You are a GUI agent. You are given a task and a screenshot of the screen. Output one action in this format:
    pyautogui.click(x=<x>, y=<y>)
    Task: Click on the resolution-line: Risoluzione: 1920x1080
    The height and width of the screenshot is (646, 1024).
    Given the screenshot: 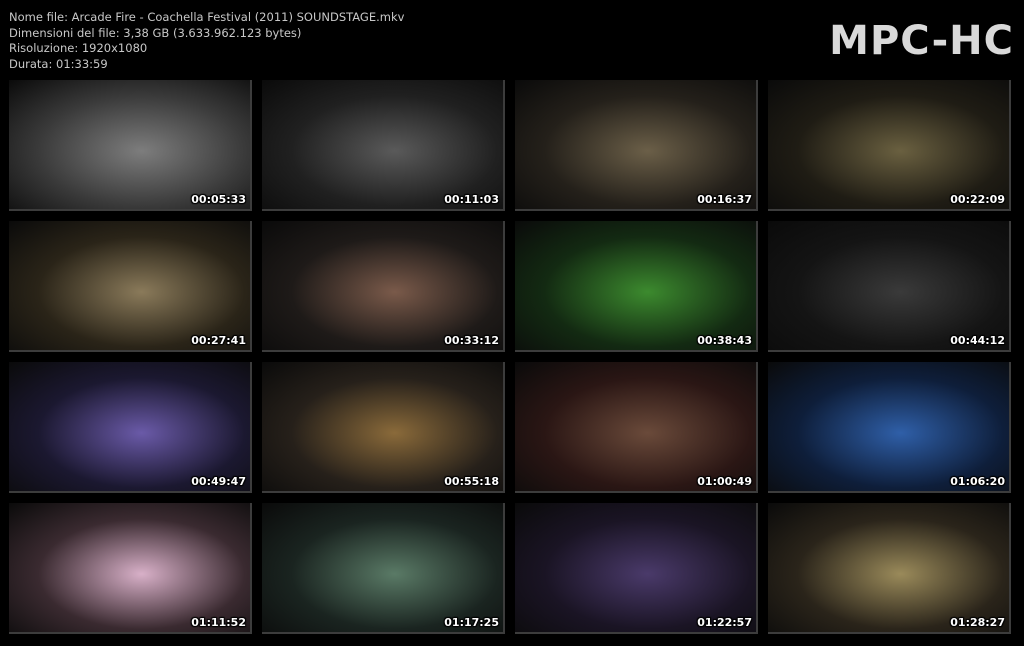 What is the action you would take?
    pyautogui.click(x=78, y=48)
    